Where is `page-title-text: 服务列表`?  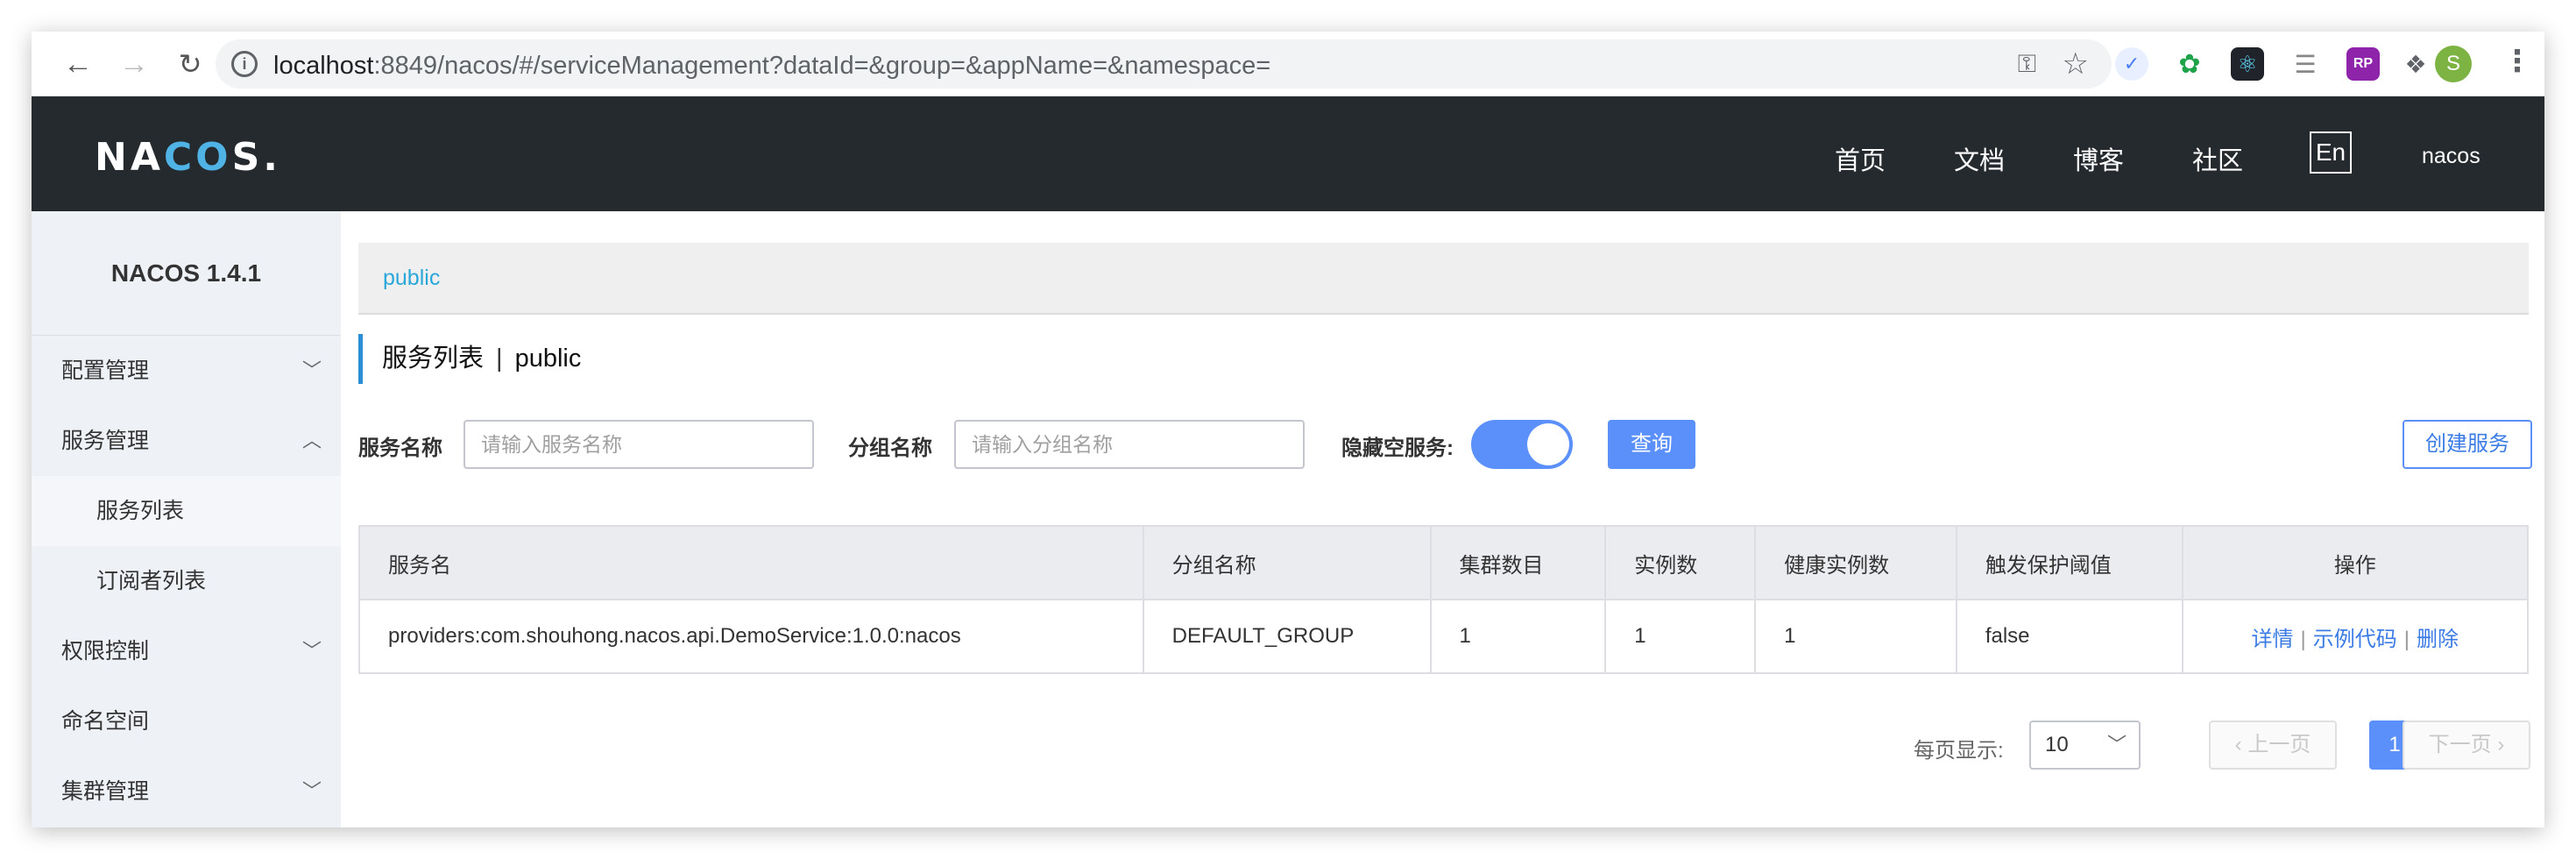
page-title-text: 服务列表 is located at coordinates (433, 358).